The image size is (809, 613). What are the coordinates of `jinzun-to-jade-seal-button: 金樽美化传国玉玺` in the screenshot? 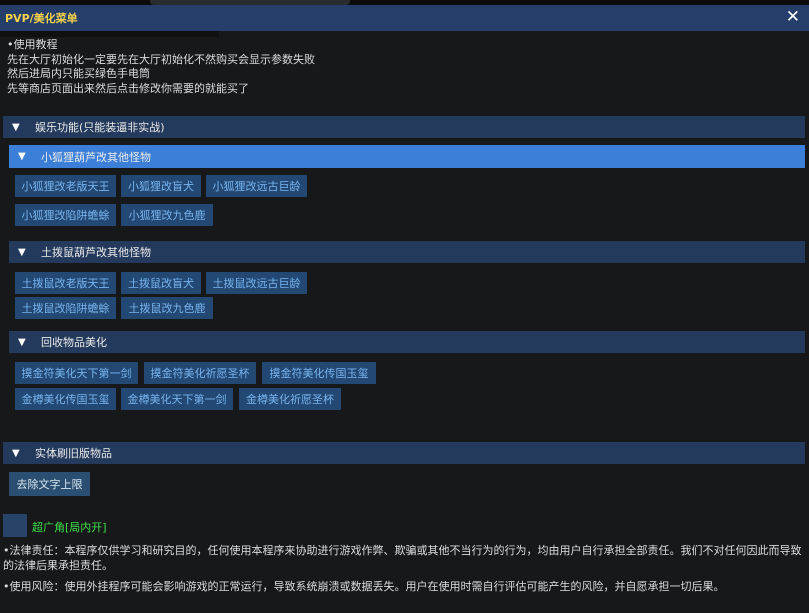 It's located at (65, 399).